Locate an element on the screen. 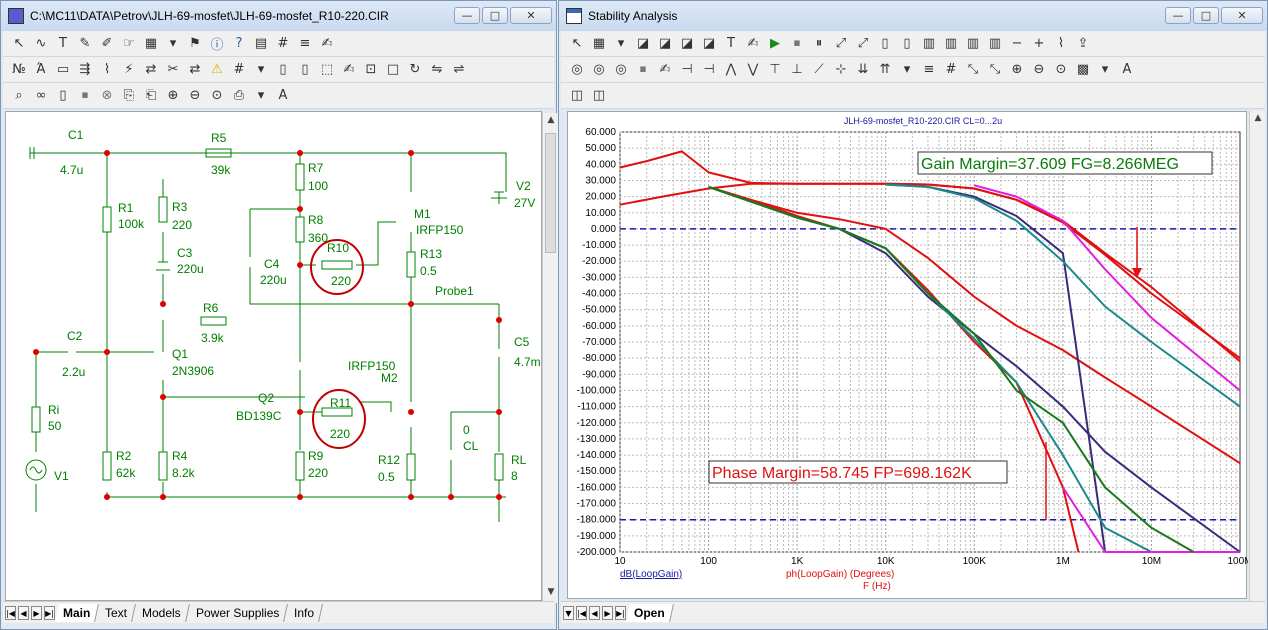 Image resolution: width=1268 pixels, height=630 pixels. box-icon: □ is located at coordinates (393, 70).